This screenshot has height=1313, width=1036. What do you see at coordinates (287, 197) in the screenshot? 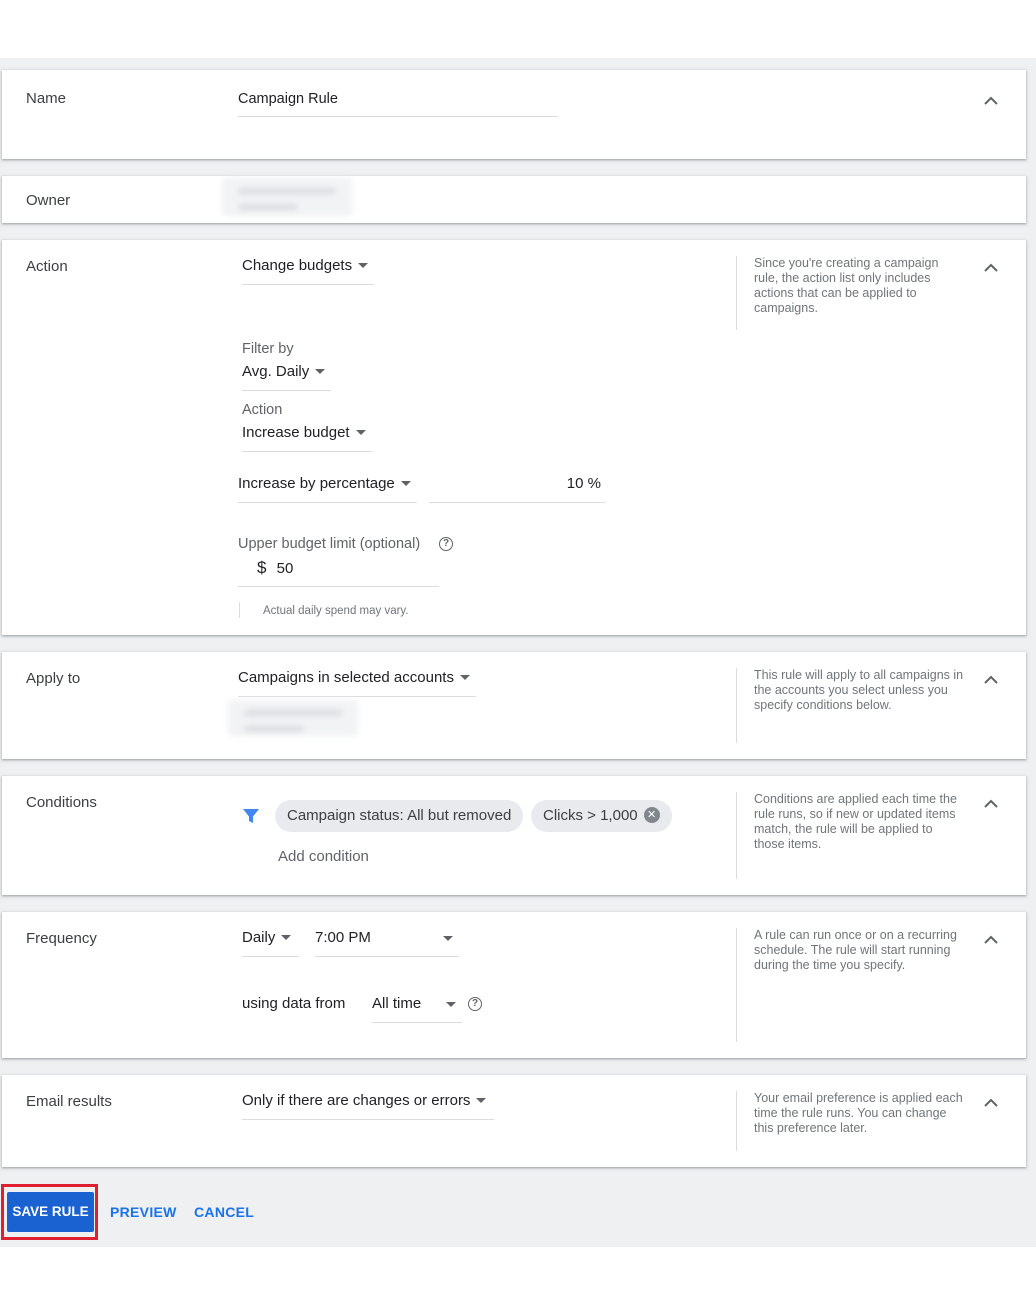
I see `owner-value-redacted` at bounding box center [287, 197].